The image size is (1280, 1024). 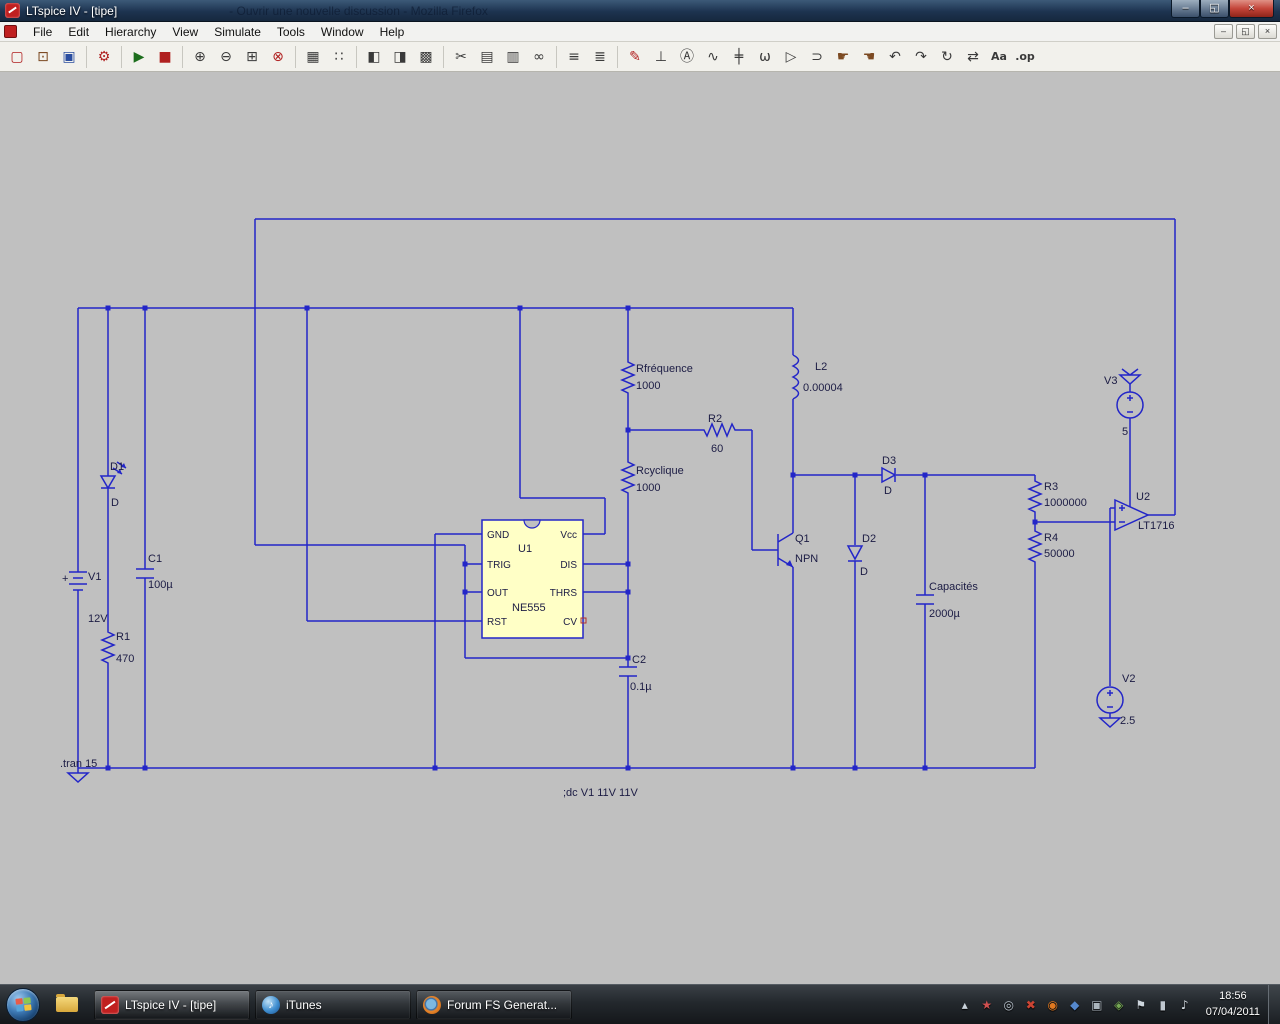 I want to click on r3-ref: R3, so click(x=1051, y=487).